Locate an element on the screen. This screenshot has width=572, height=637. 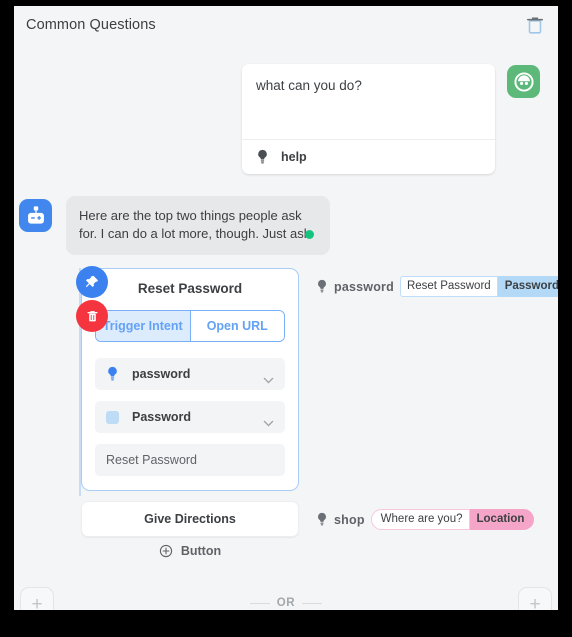
plus-circle-icon is located at coordinates (166, 551).